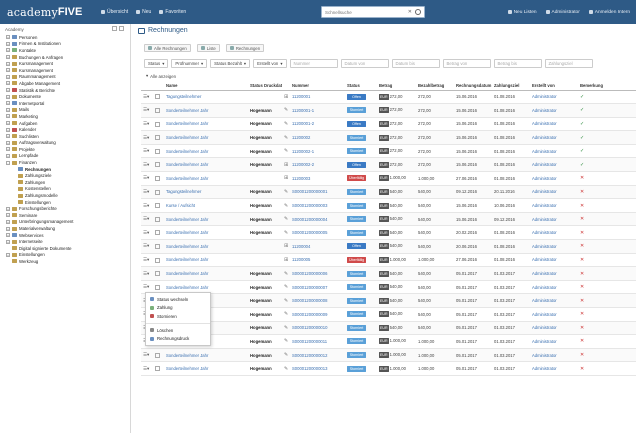 The height and width of the screenshot is (433, 636). What do you see at coordinates (189, 63) in the screenshot?
I see `filter-select: Prüfnummer ▾` at bounding box center [189, 63].